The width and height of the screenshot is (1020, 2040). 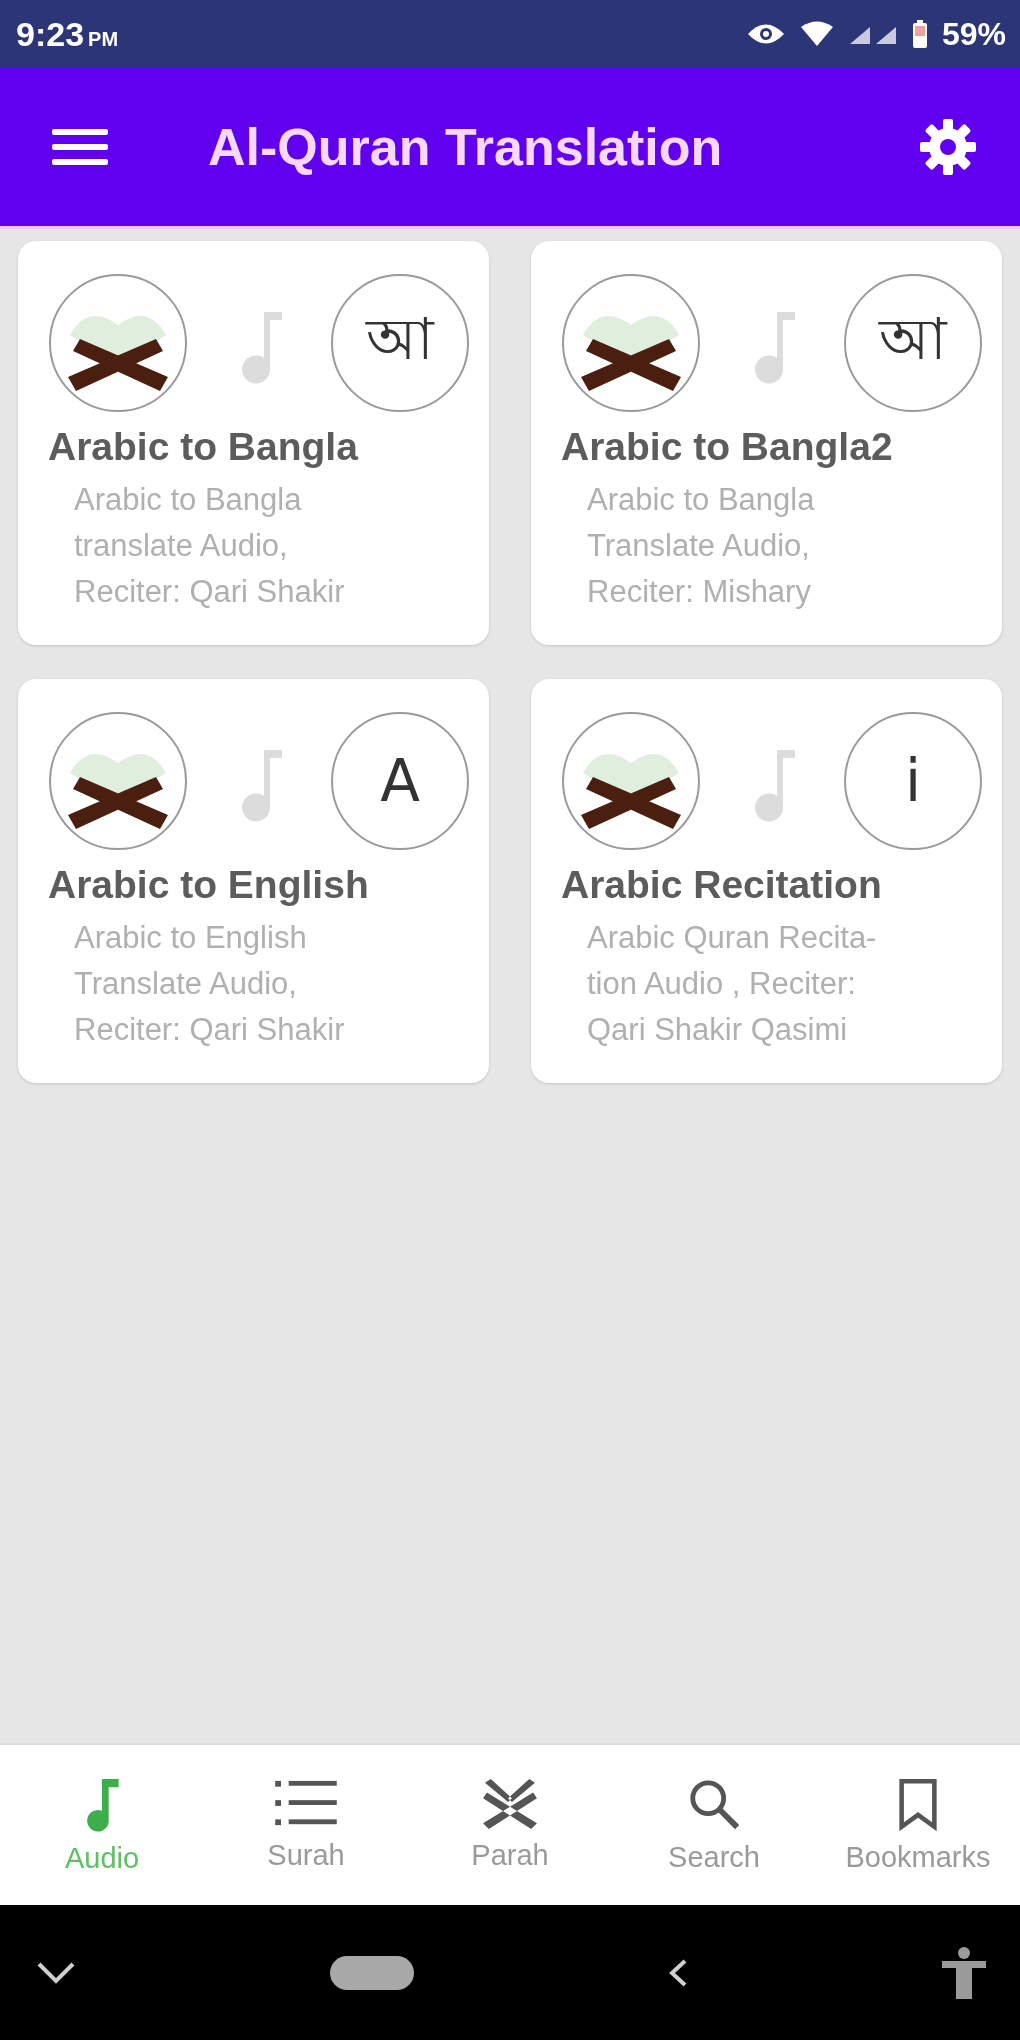 I want to click on category-card: A Arabic to English Arabic to English Translate Audio, Reciter: Qari Shakir, so click(x=253, y=881).